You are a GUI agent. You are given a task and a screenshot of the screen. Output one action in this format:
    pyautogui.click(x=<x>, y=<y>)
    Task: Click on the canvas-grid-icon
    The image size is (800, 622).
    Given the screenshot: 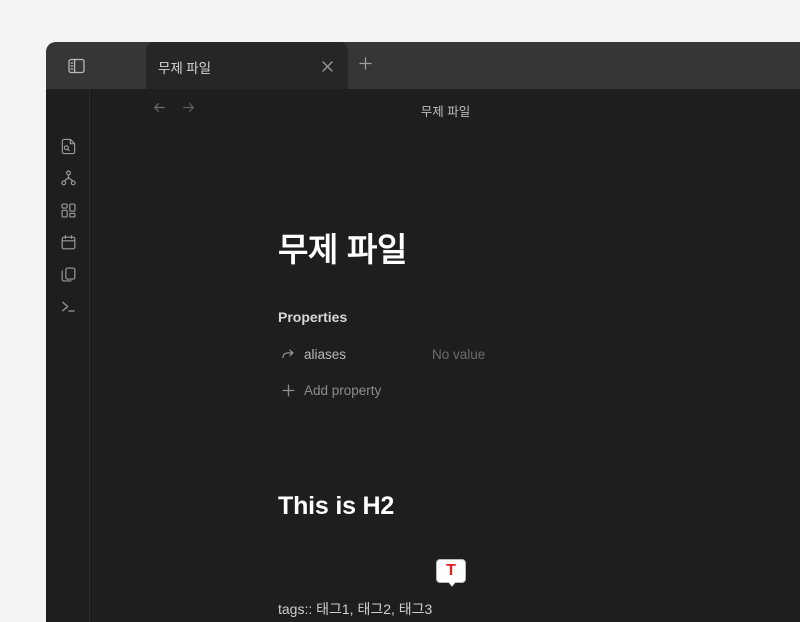 What is the action you would take?
    pyautogui.click(x=68, y=213)
    